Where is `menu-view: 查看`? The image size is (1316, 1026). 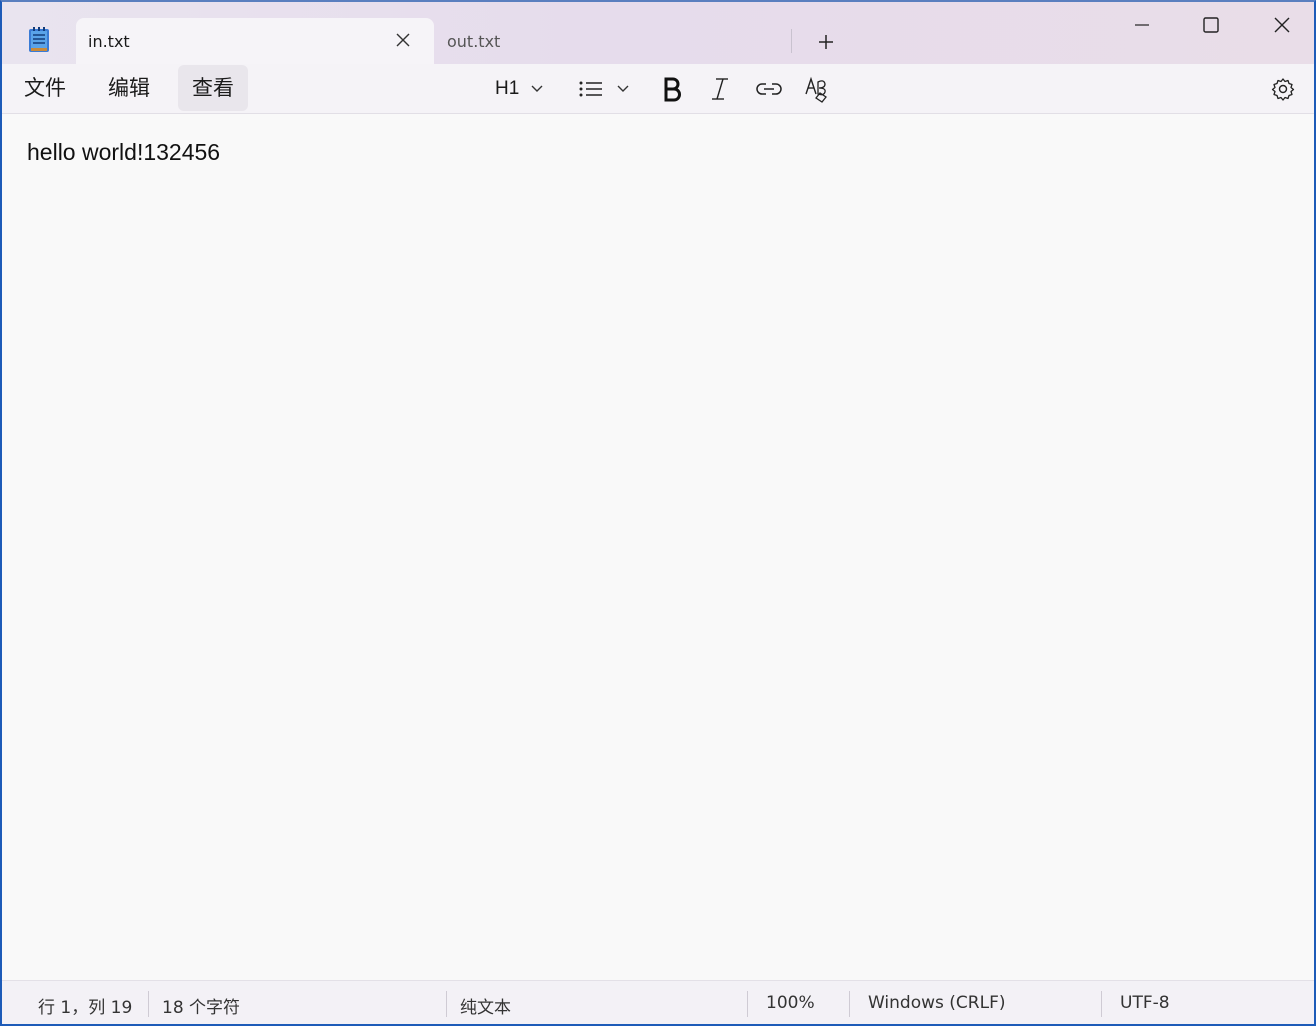
menu-view: 查看 is located at coordinates (213, 88).